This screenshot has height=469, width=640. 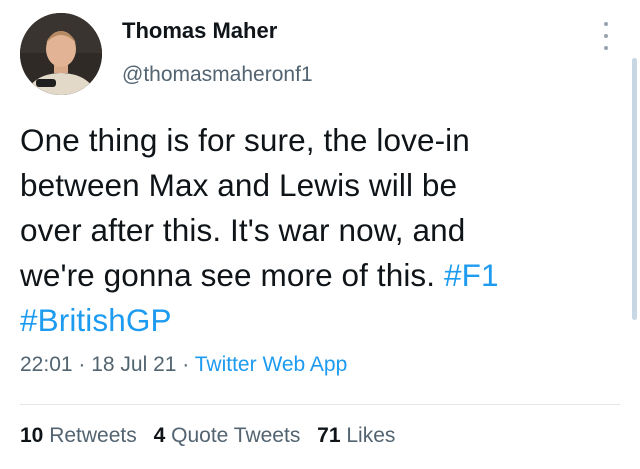 I want to click on quotes-stat: 4 Quote Tweets, so click(x=227, y=435).